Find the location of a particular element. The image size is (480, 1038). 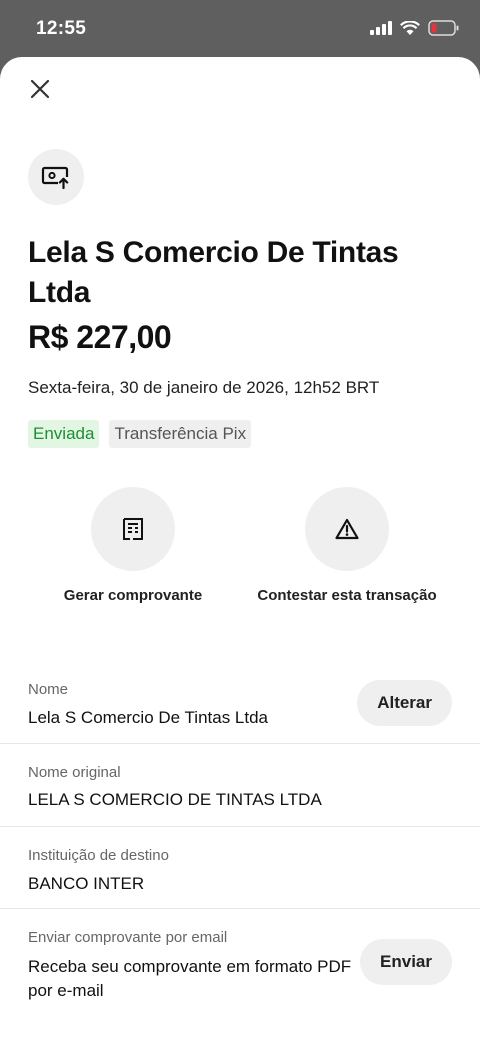

receipt-icon is located at coordinates (133, 529).